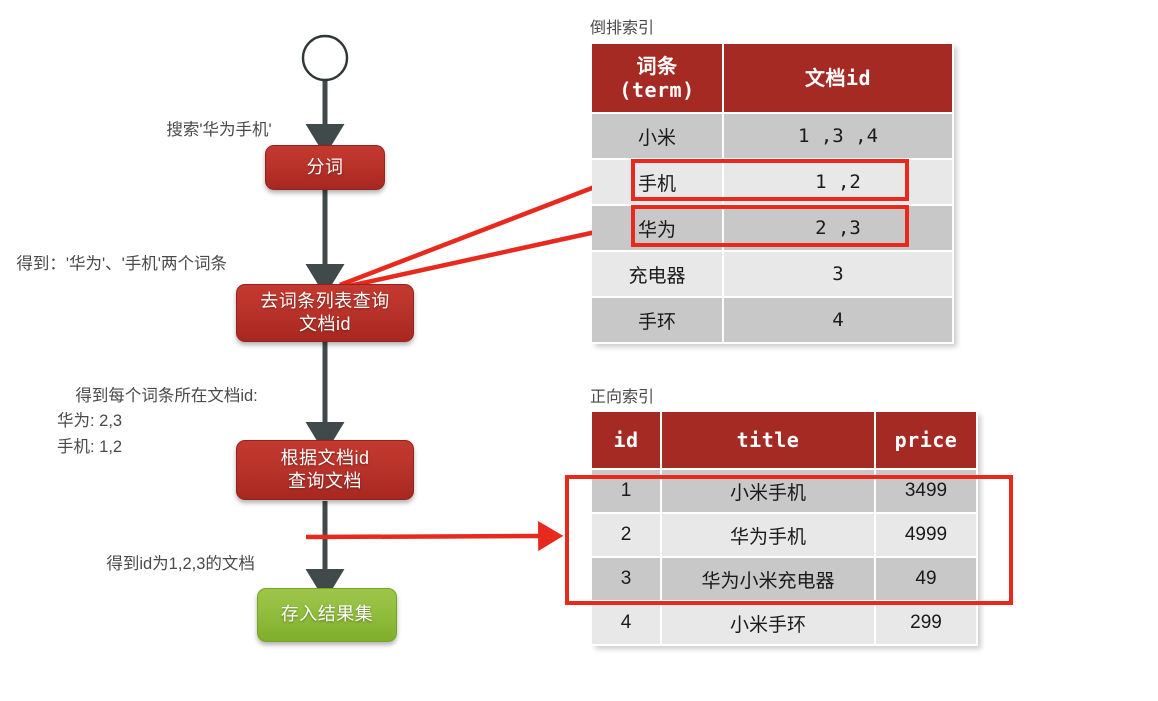  Describe the element at coordinates (627, 536) in the screenshot. I see `cell-id: 2` at that location.